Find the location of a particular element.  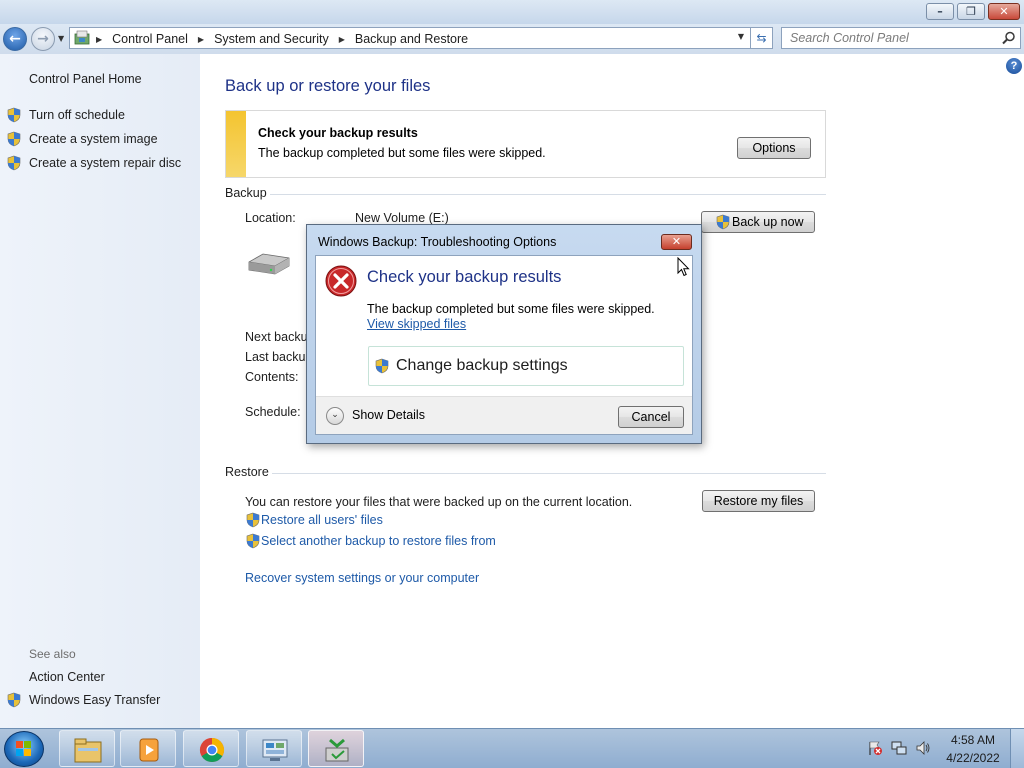

create-system-repair-disc-link: Create a system repair disc is located at coordinates (105, 163).